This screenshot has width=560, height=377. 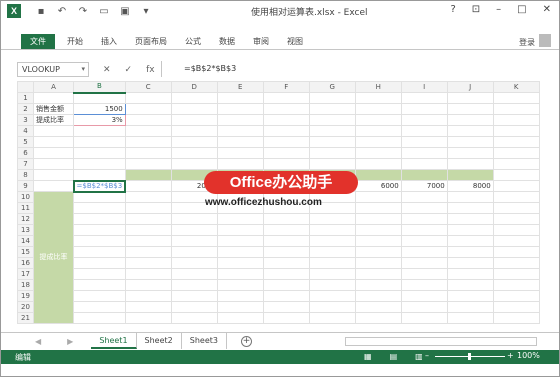 What do you see at coordinates (332, 263) in the screenshot?
I see `cell-g16` at bounding box center [332, 263].